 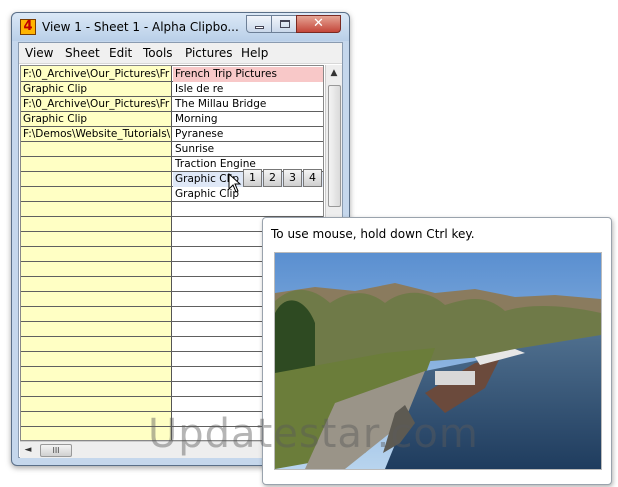 I want to click on menu-pictures: Pictures, so click(x=209, y=53).